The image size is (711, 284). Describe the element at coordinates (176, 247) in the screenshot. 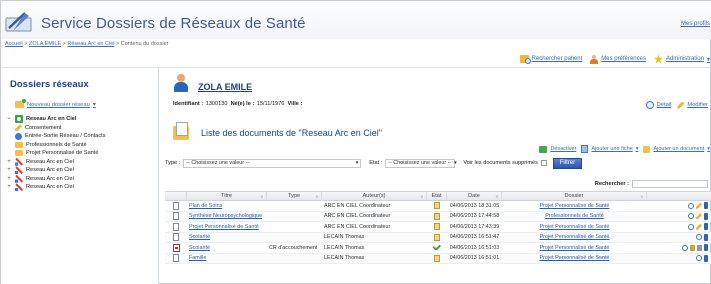

I see `pdf-icon` at that location.